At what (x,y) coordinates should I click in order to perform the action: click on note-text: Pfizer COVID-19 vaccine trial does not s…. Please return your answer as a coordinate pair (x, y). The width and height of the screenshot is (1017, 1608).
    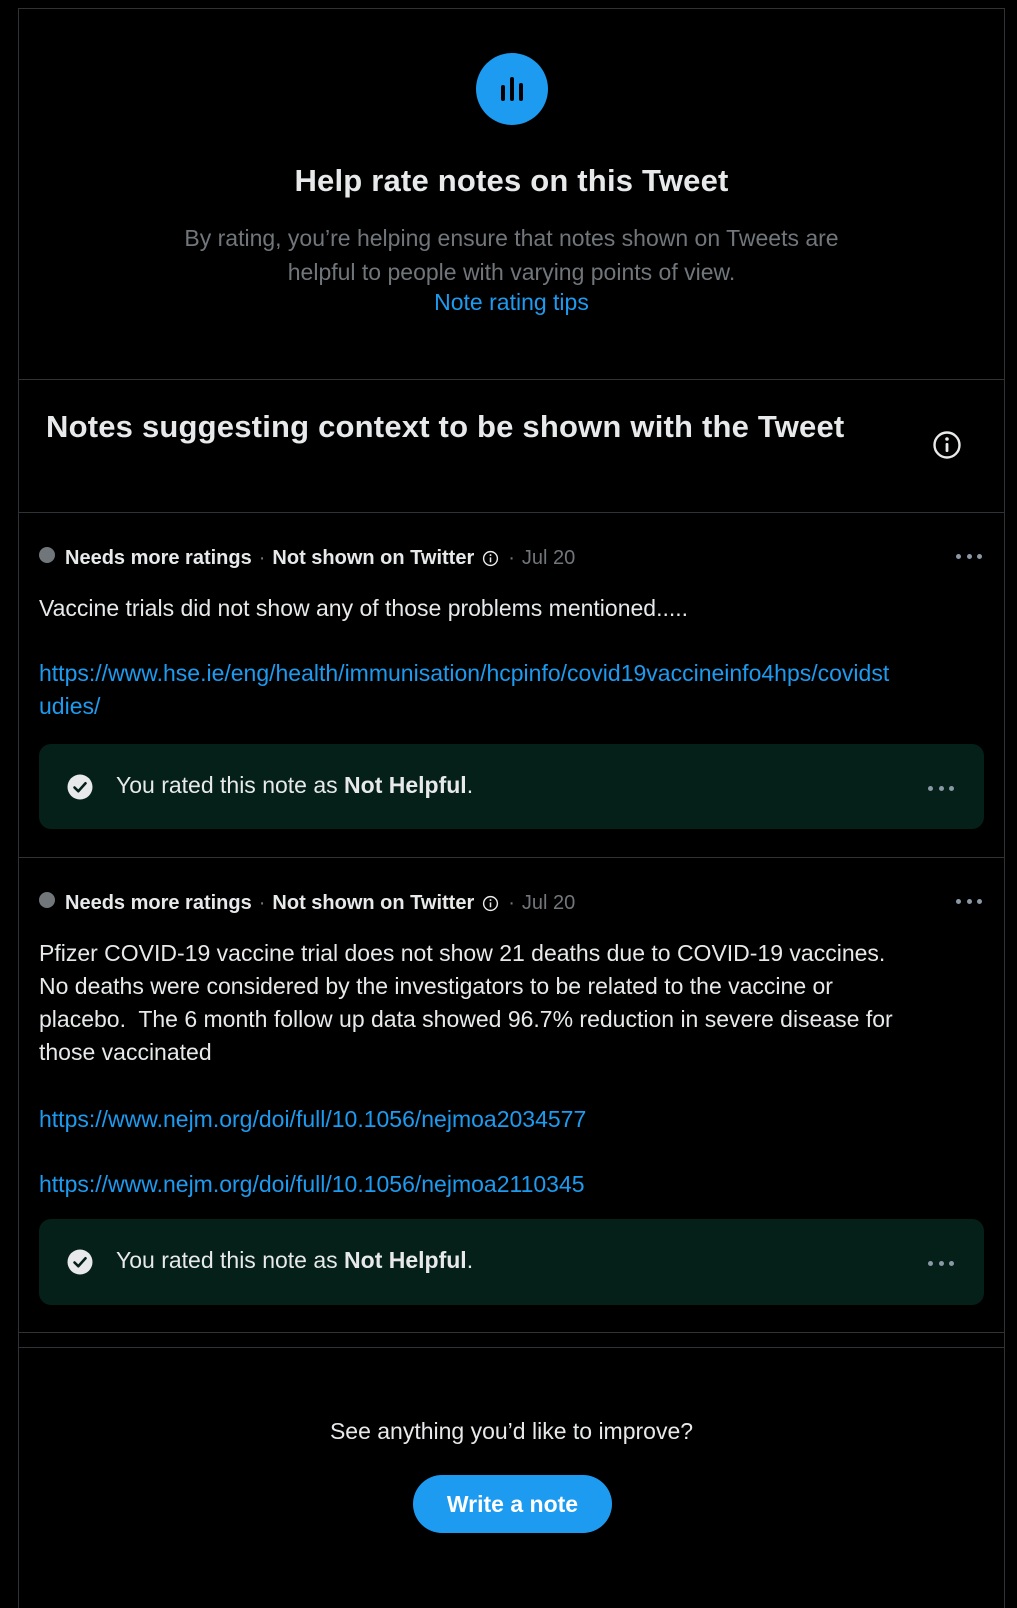
    Looking at the image, I should click on (469, 1002).